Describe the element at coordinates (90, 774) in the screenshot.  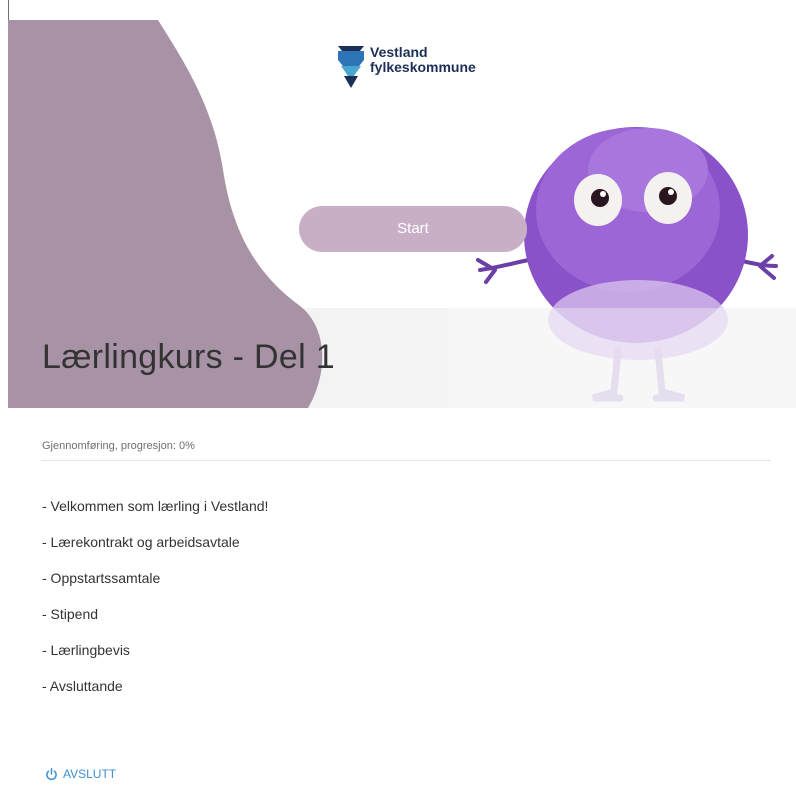
I see `exit-label: AVSLUTT` at that location.